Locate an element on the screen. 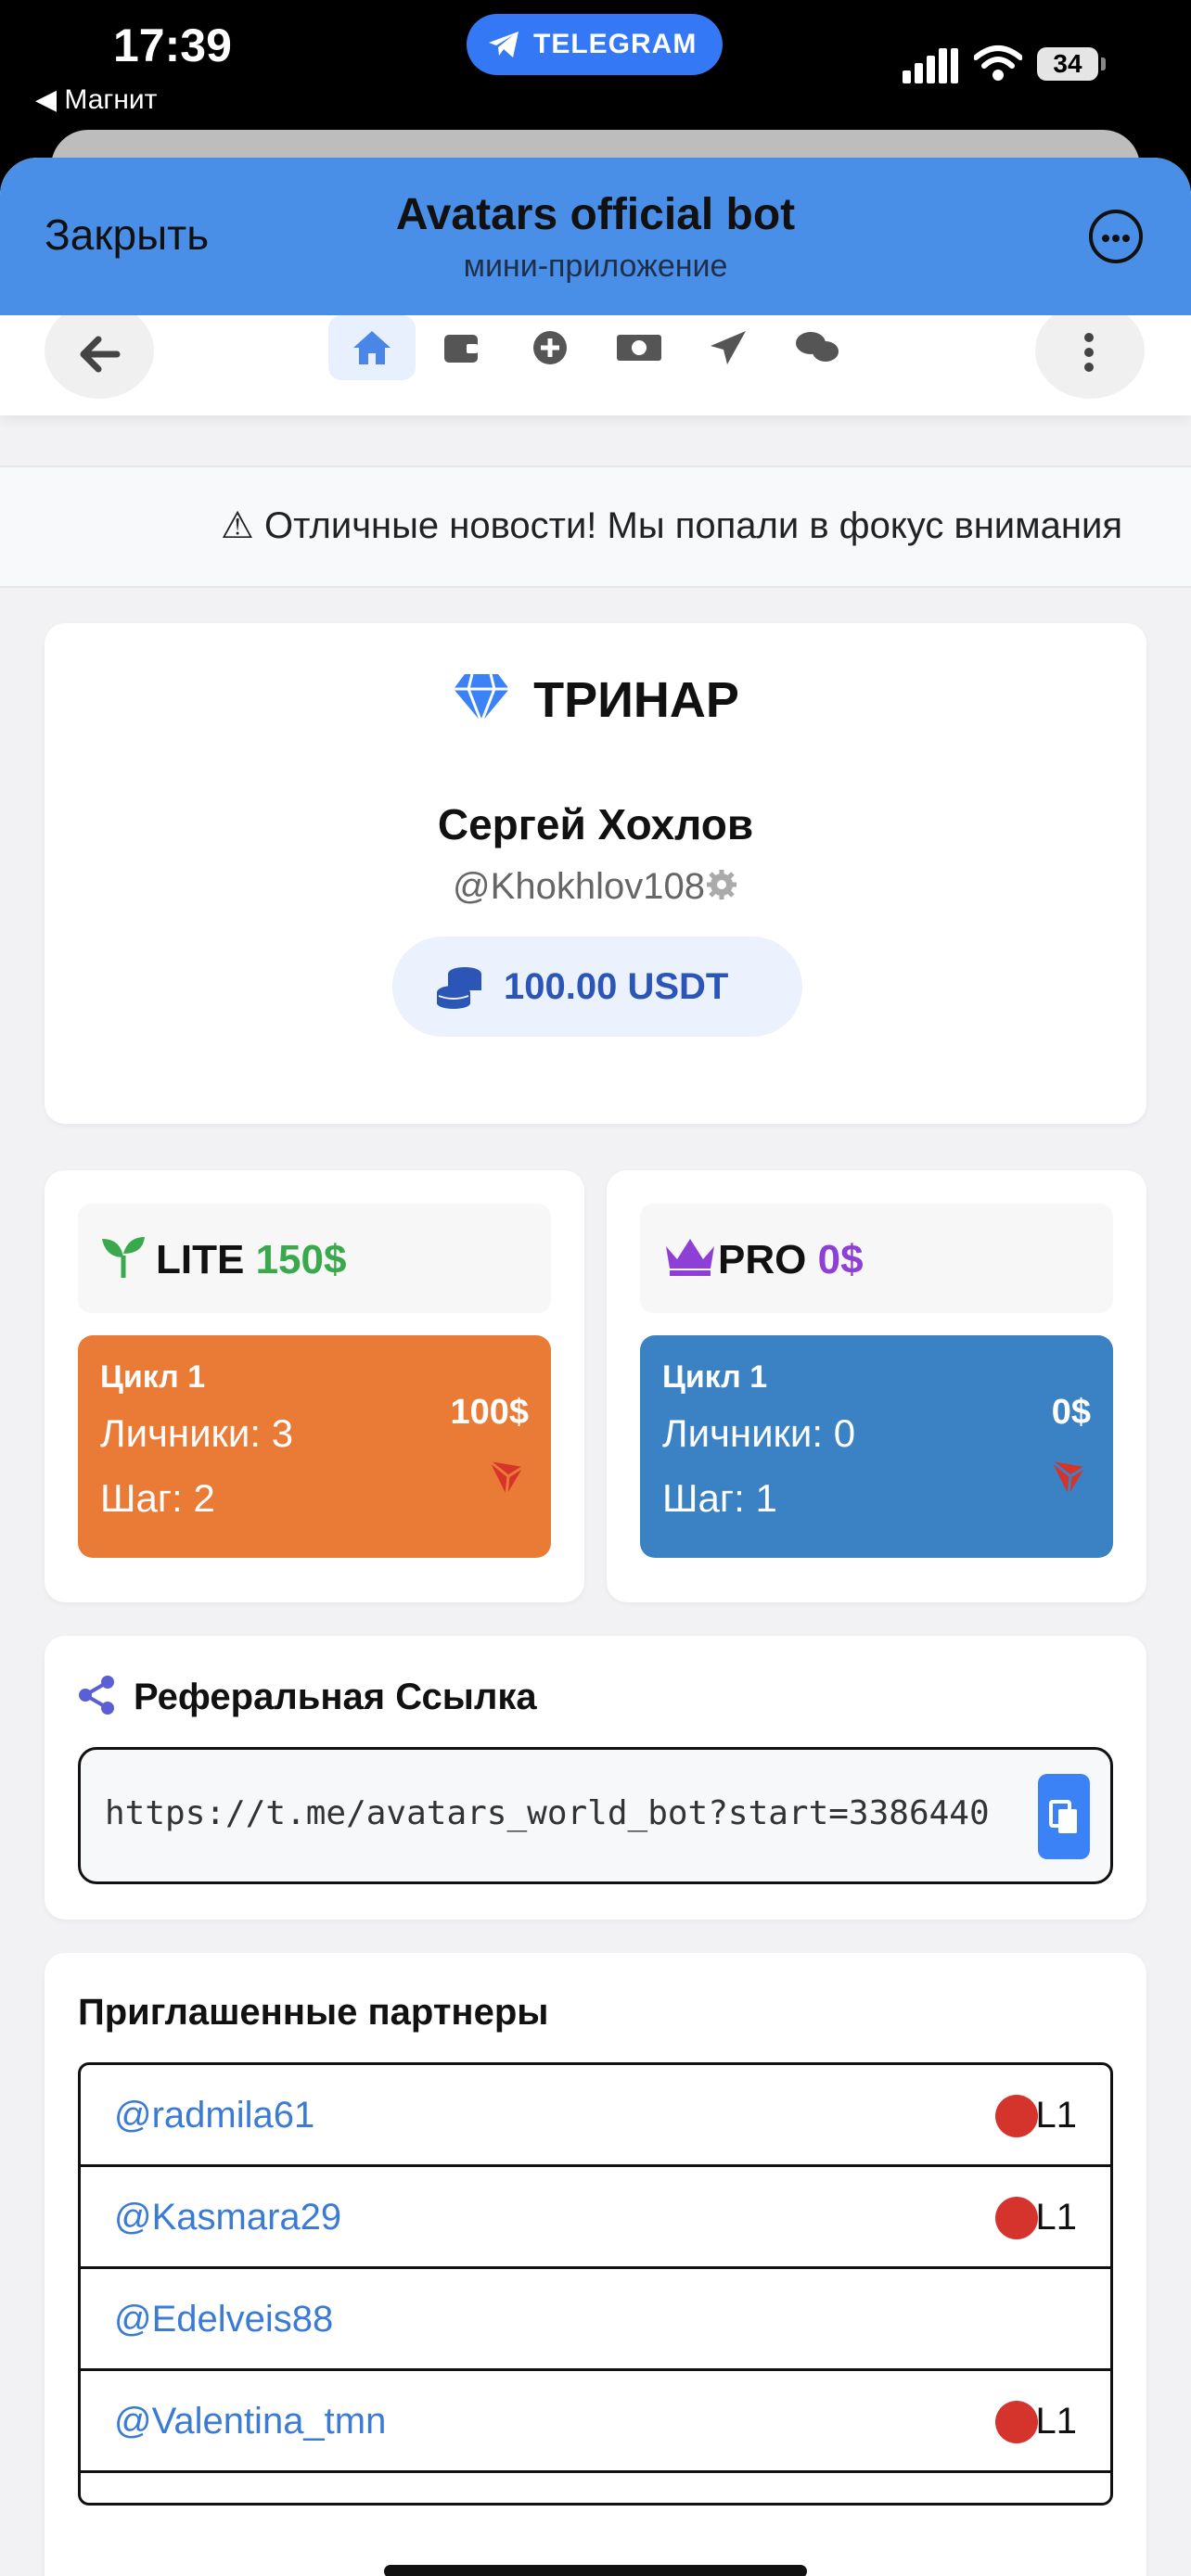 Image resolution: width=1191 pixels, height=2576 pixels. partner-handle: @Valentina_tmn is located at coordinates (250, 2421).